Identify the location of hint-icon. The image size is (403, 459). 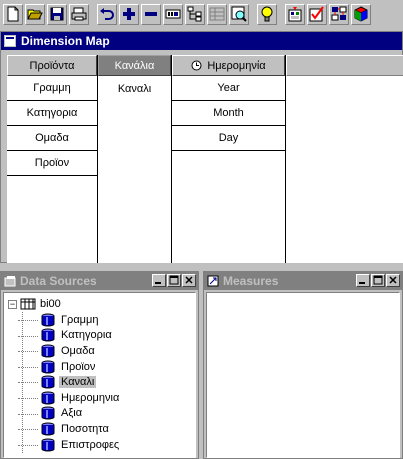
(267, 14).